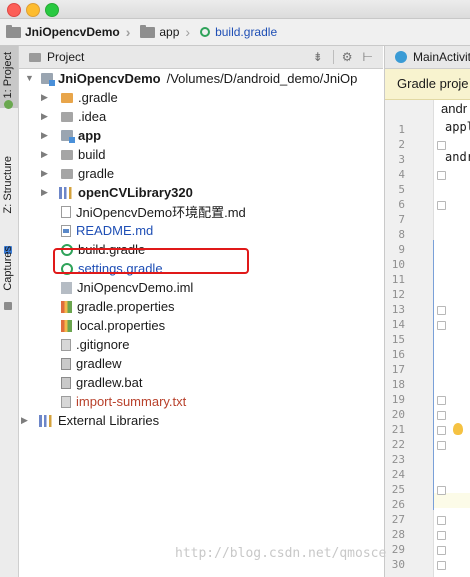 Image resolution: width=470 pixels, height=577 pixels. Describe the element at coordinates (9, 281) in the screenshot. I see `tab-captures: Captures` at that location.